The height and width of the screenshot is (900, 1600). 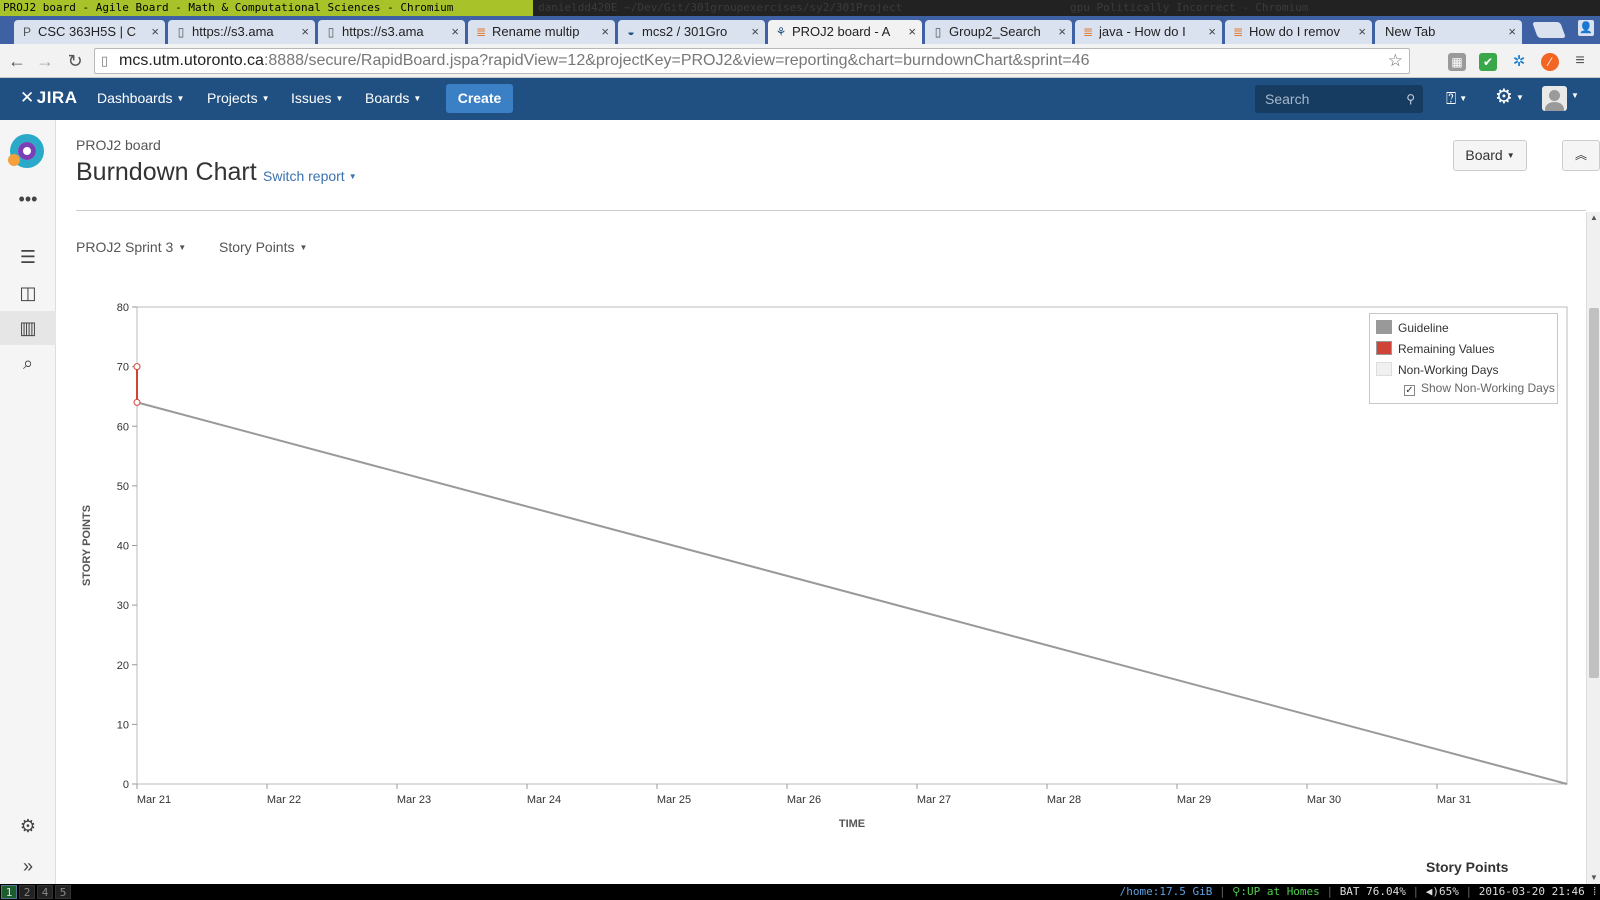 I want to click on new-tab-button, so click(x=1549, y=30).